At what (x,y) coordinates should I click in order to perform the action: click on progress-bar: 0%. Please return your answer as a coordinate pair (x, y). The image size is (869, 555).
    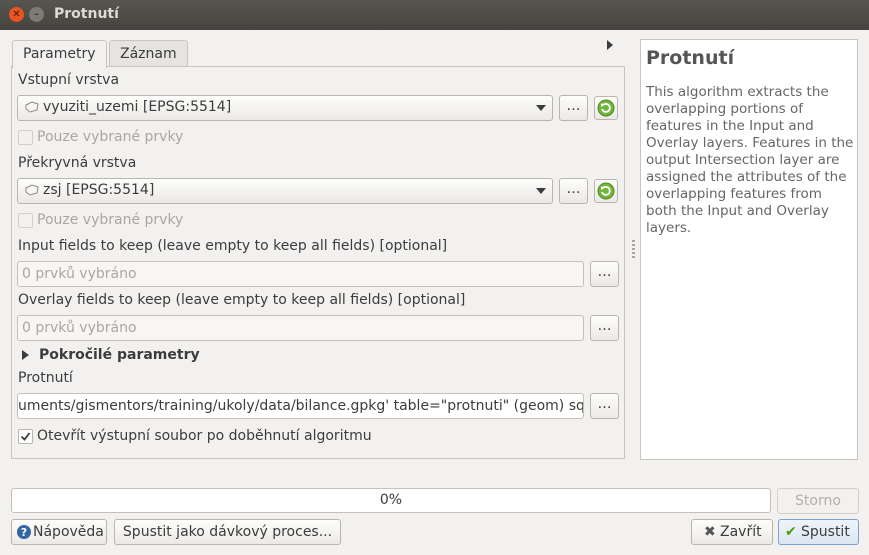
    Looking at the image, I should click on (391, 500).